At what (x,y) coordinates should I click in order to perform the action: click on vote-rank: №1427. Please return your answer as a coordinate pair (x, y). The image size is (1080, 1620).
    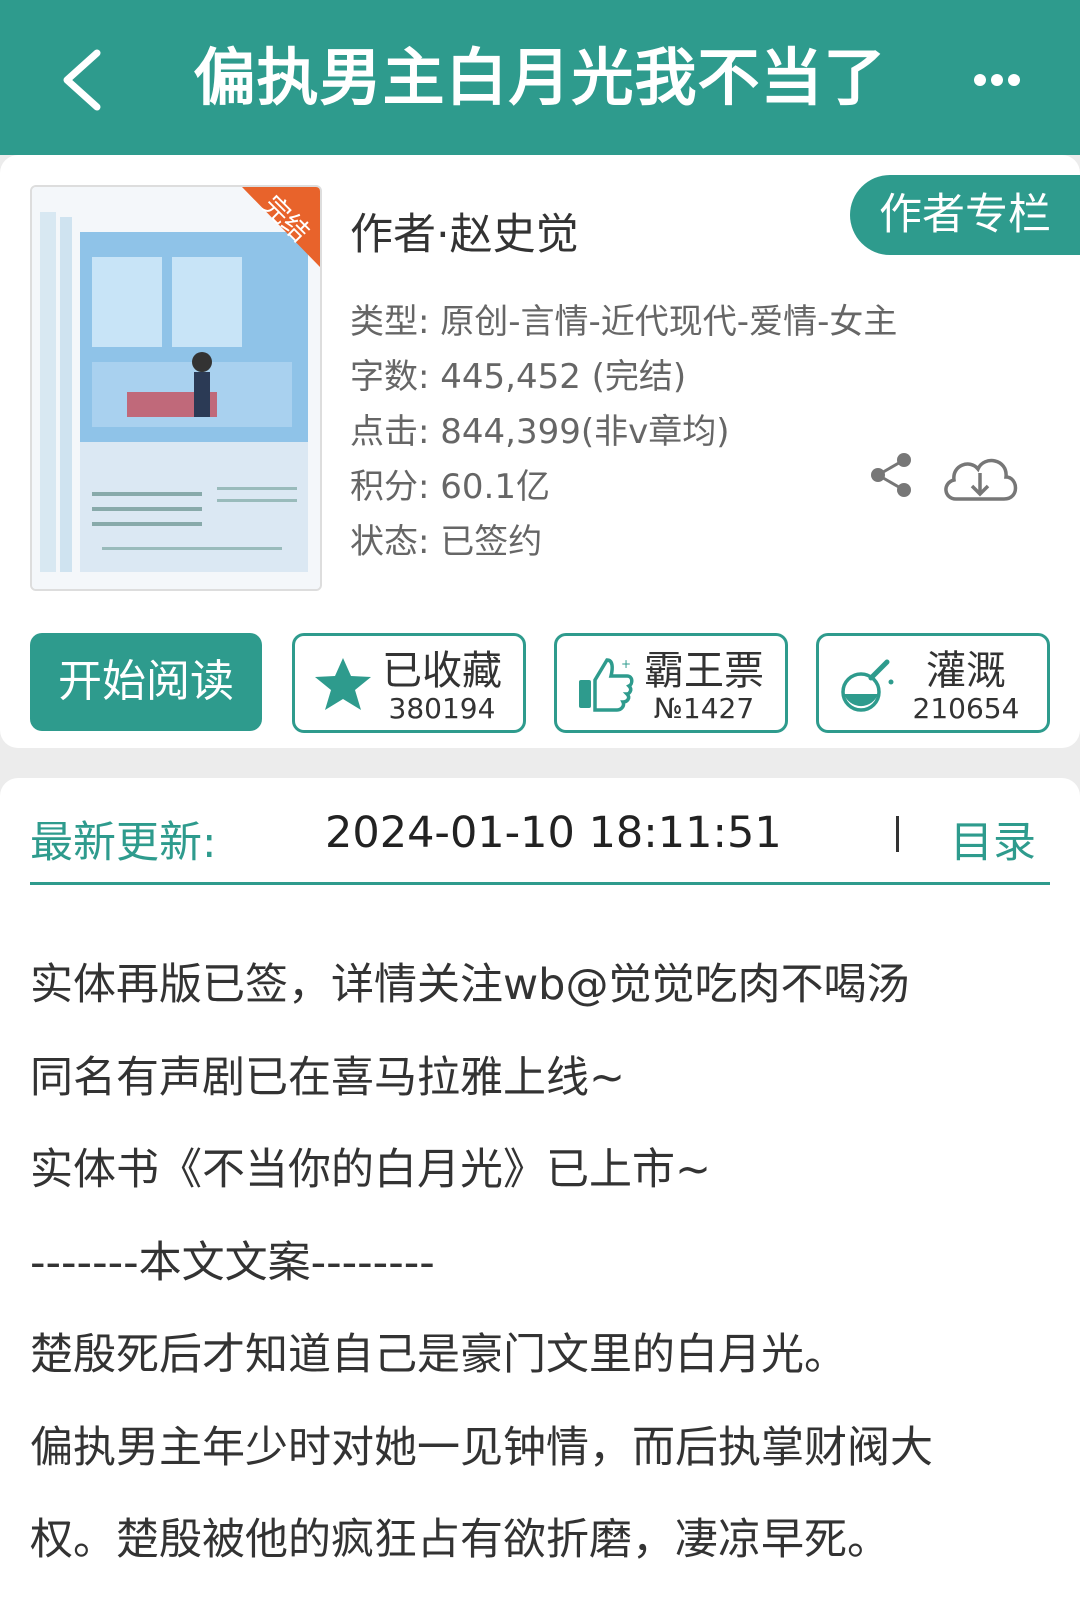
    Looking at the image, I should click on (704, 708).